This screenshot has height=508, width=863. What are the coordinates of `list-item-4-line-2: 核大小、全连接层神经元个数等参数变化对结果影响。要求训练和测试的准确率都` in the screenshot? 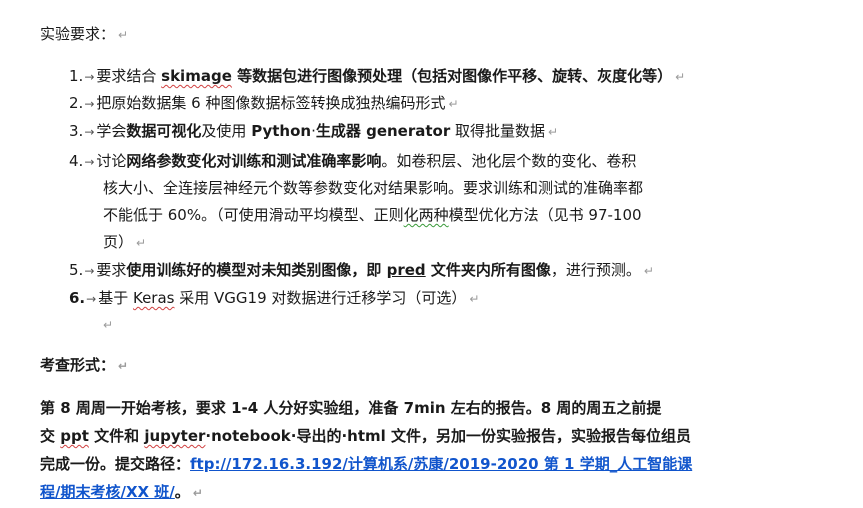 It's located at (373, 188).